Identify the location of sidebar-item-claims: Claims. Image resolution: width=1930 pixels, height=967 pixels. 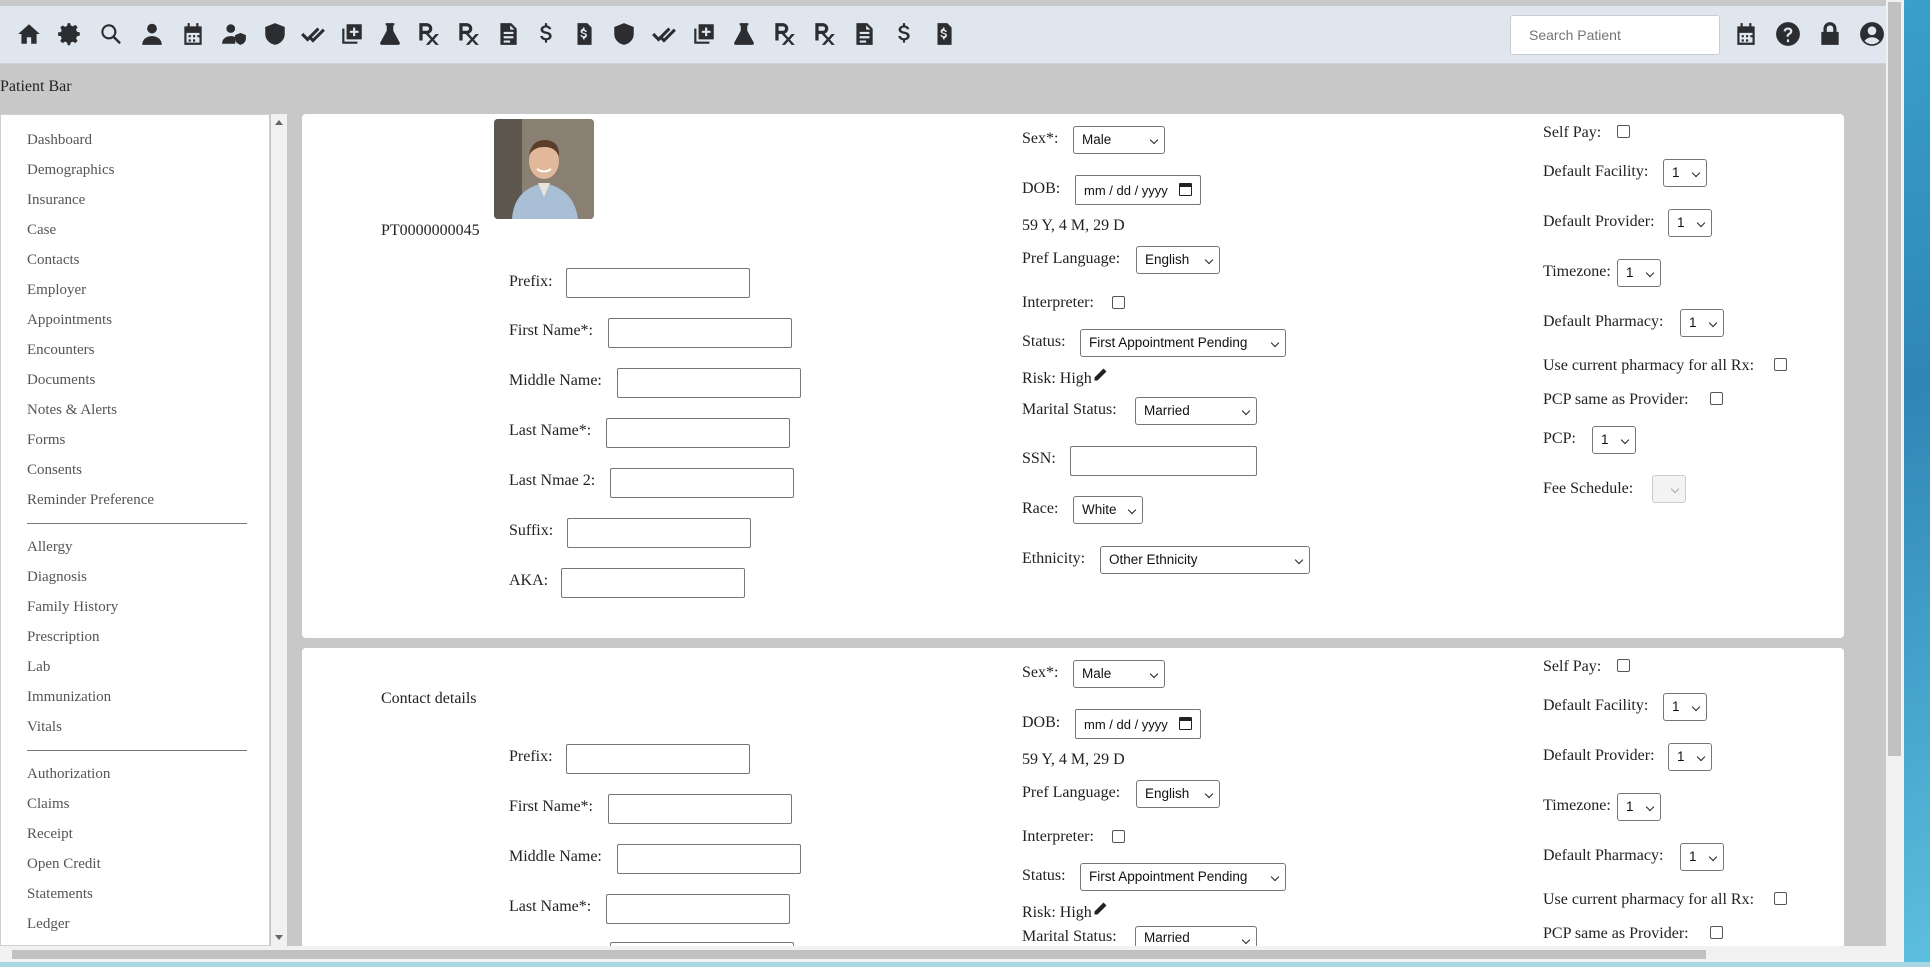
(135, 804).